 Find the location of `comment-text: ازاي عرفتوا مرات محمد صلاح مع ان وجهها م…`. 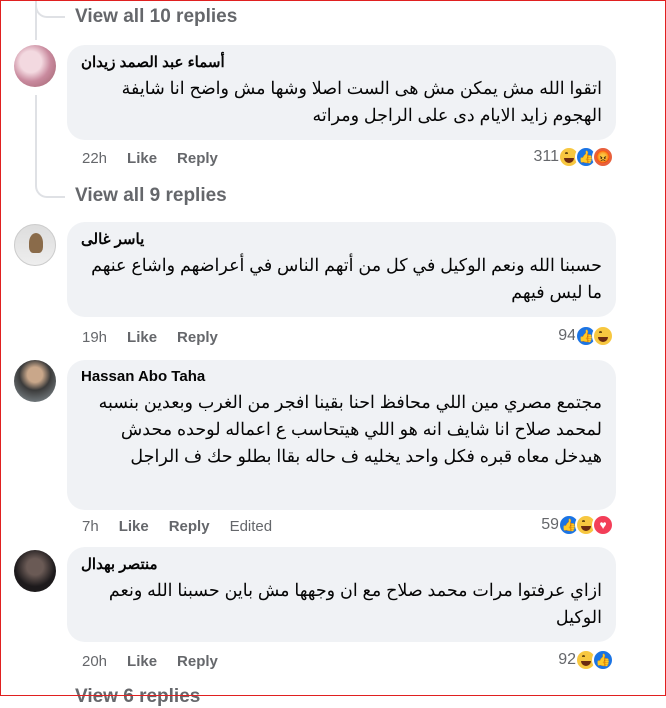

comment-text: ازاي عرفتوا مرات محمد صلاح مع ان وجهها م… is located at coordinates (355, 603).